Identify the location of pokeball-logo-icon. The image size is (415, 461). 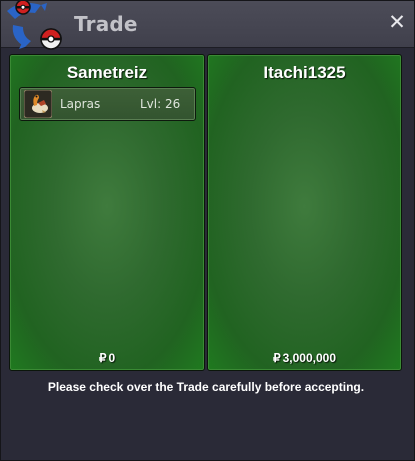
(34, 25).